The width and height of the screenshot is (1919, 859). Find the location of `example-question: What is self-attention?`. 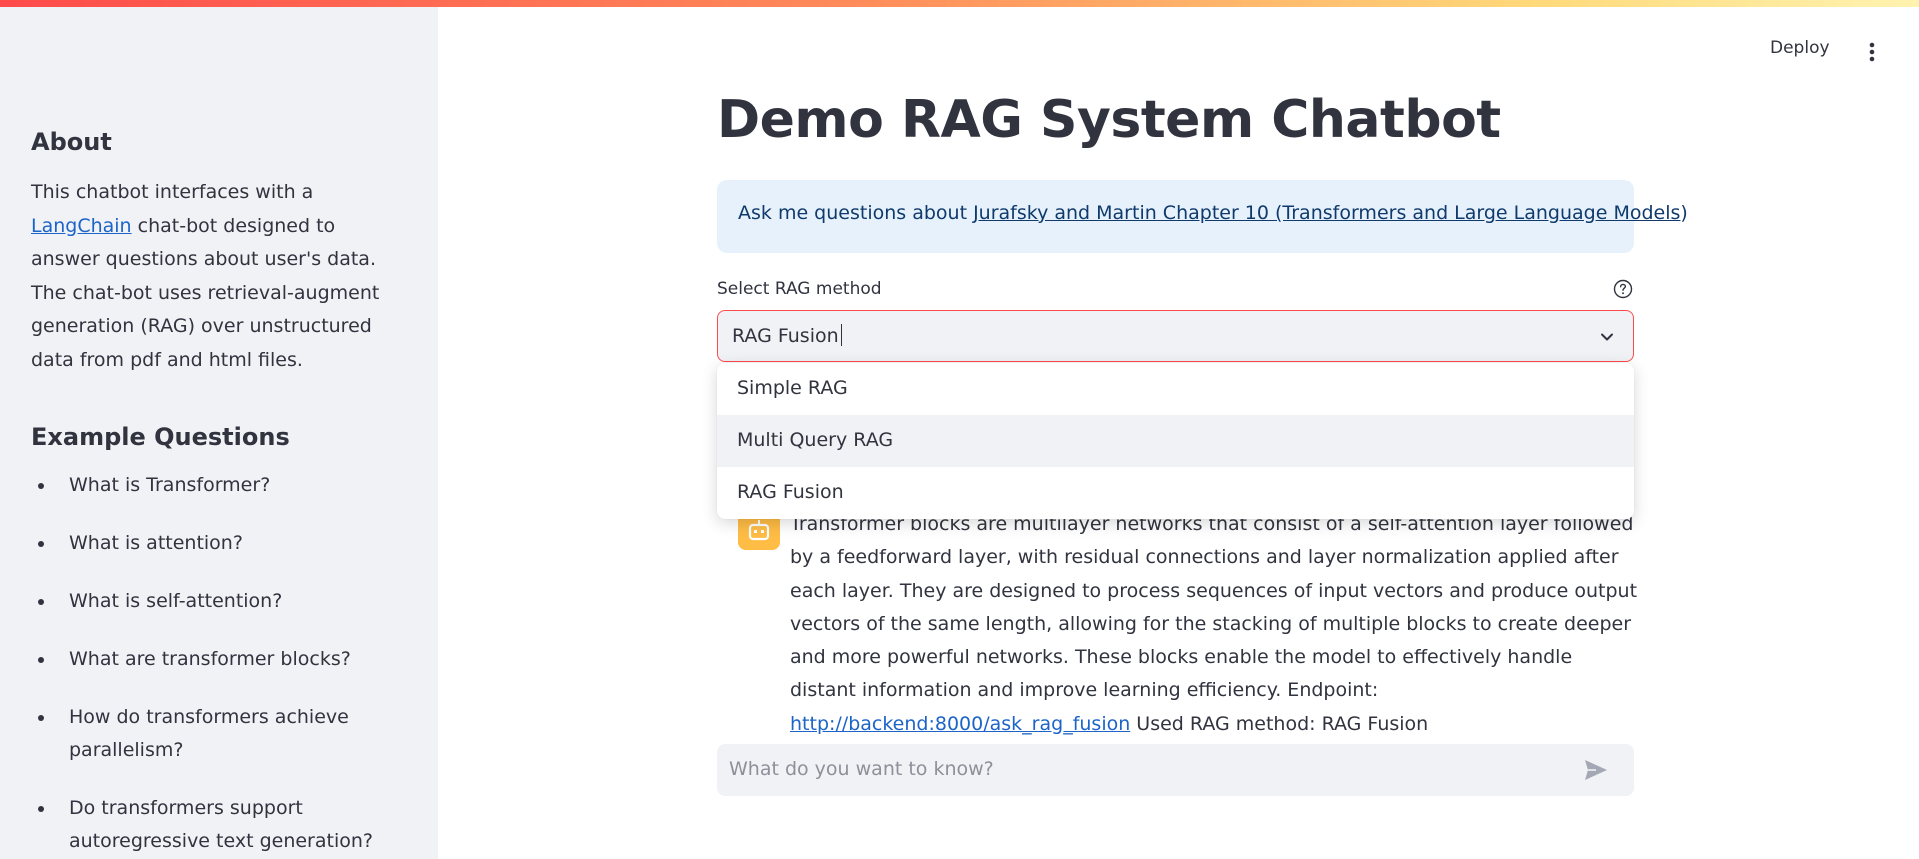

example-question: What is self-attention? is located at coordinates (219, 601).